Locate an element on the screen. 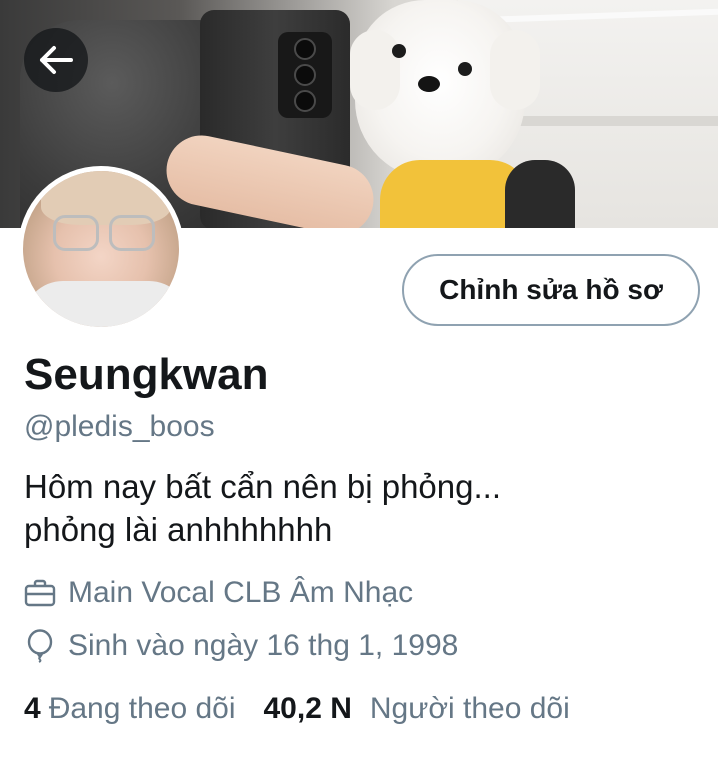 This screenshot has height=773, width=718. profile-avatar is located at coordinates (101, 249).